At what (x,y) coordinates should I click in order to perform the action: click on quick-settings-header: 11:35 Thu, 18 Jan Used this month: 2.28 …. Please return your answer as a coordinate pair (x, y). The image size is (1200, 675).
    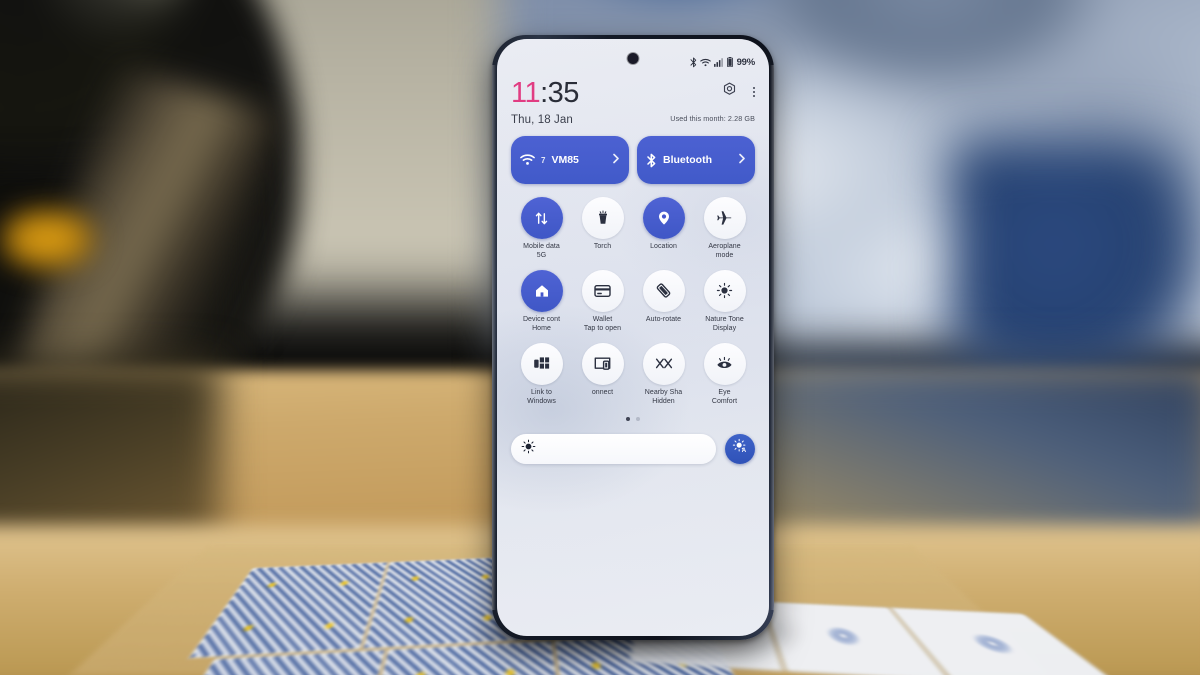
    Looking at the image, I should click on (633, 102).